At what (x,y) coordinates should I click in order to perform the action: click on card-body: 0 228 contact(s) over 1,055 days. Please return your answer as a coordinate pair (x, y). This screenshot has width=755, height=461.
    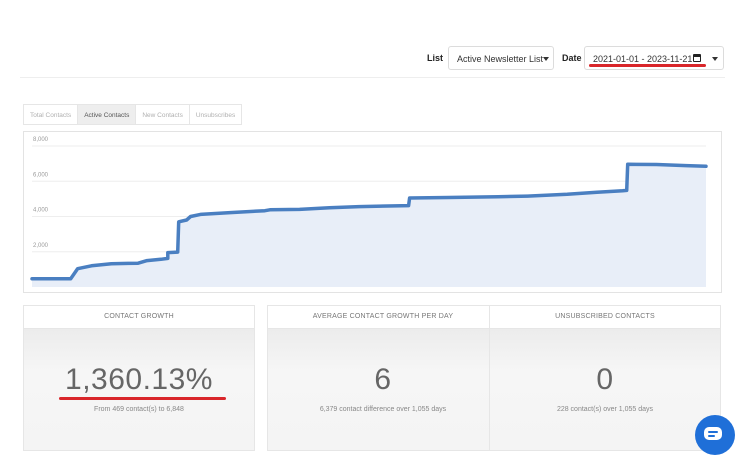
    Looking at the image, I should click on (605, 389).